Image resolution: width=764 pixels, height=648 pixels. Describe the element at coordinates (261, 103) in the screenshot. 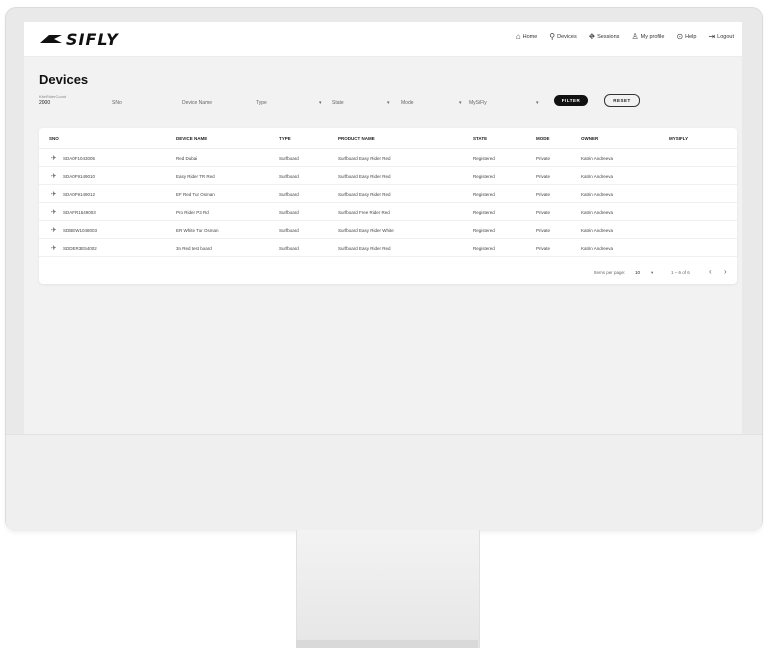

I see `type-filter-select: Type` at that location.